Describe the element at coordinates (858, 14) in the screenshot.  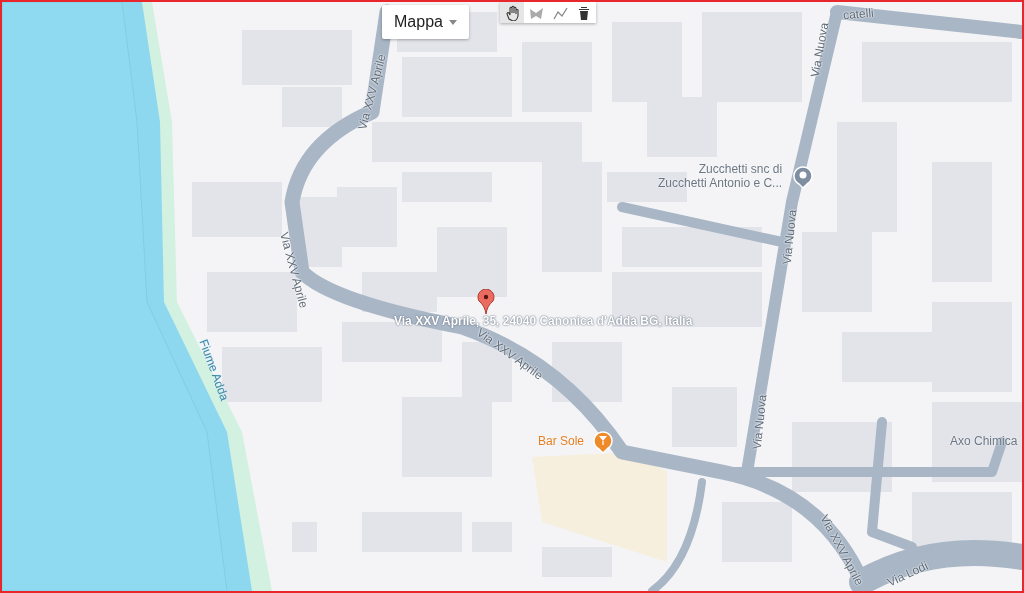
I see `street-label: catelli` at that location.